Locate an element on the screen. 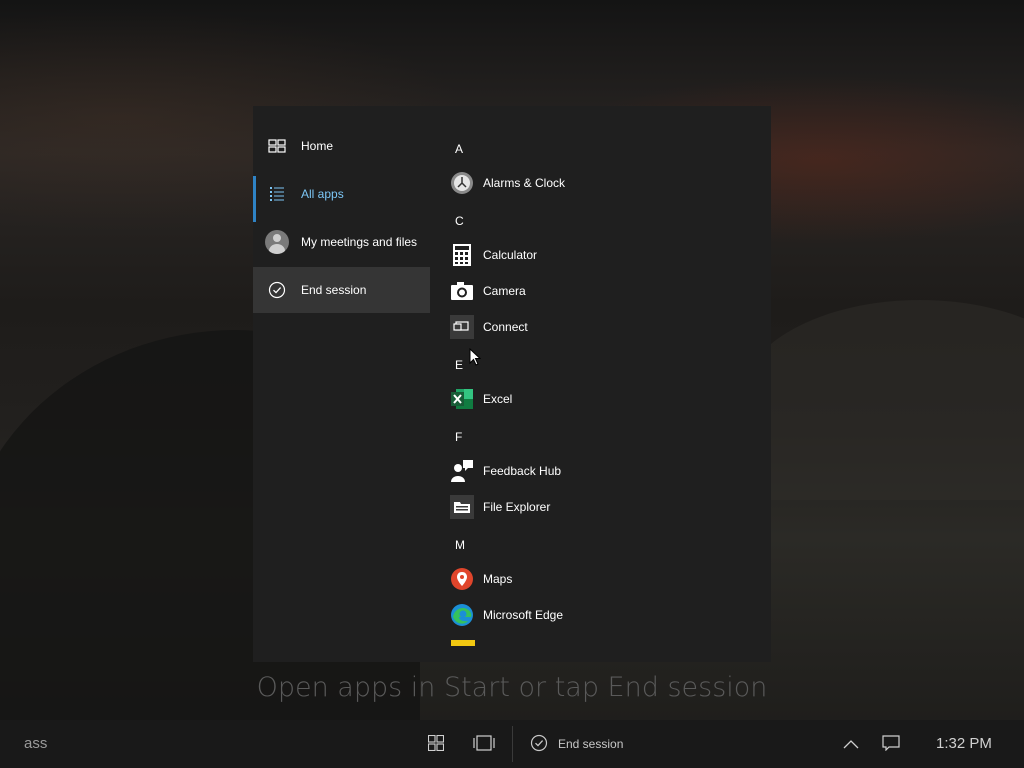 This screenshot has width=1024, height=768. nav-meetings-label: My meetings and files is located at coordinates (359, 242).